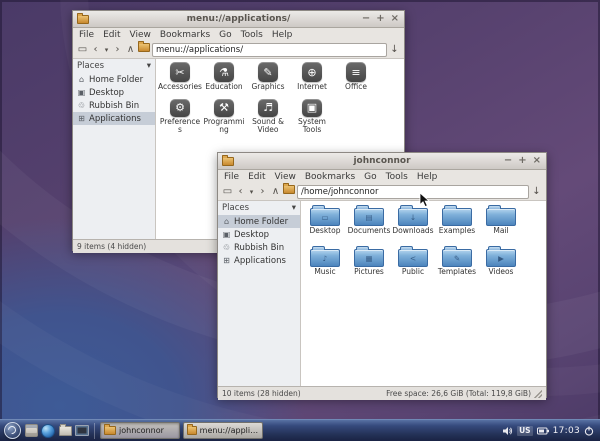 This screenshot has width=600, height=441. What do you see at coordinates (589, 431) in the screenshot?
I see `power-icon` at bounding box center [589, 431].